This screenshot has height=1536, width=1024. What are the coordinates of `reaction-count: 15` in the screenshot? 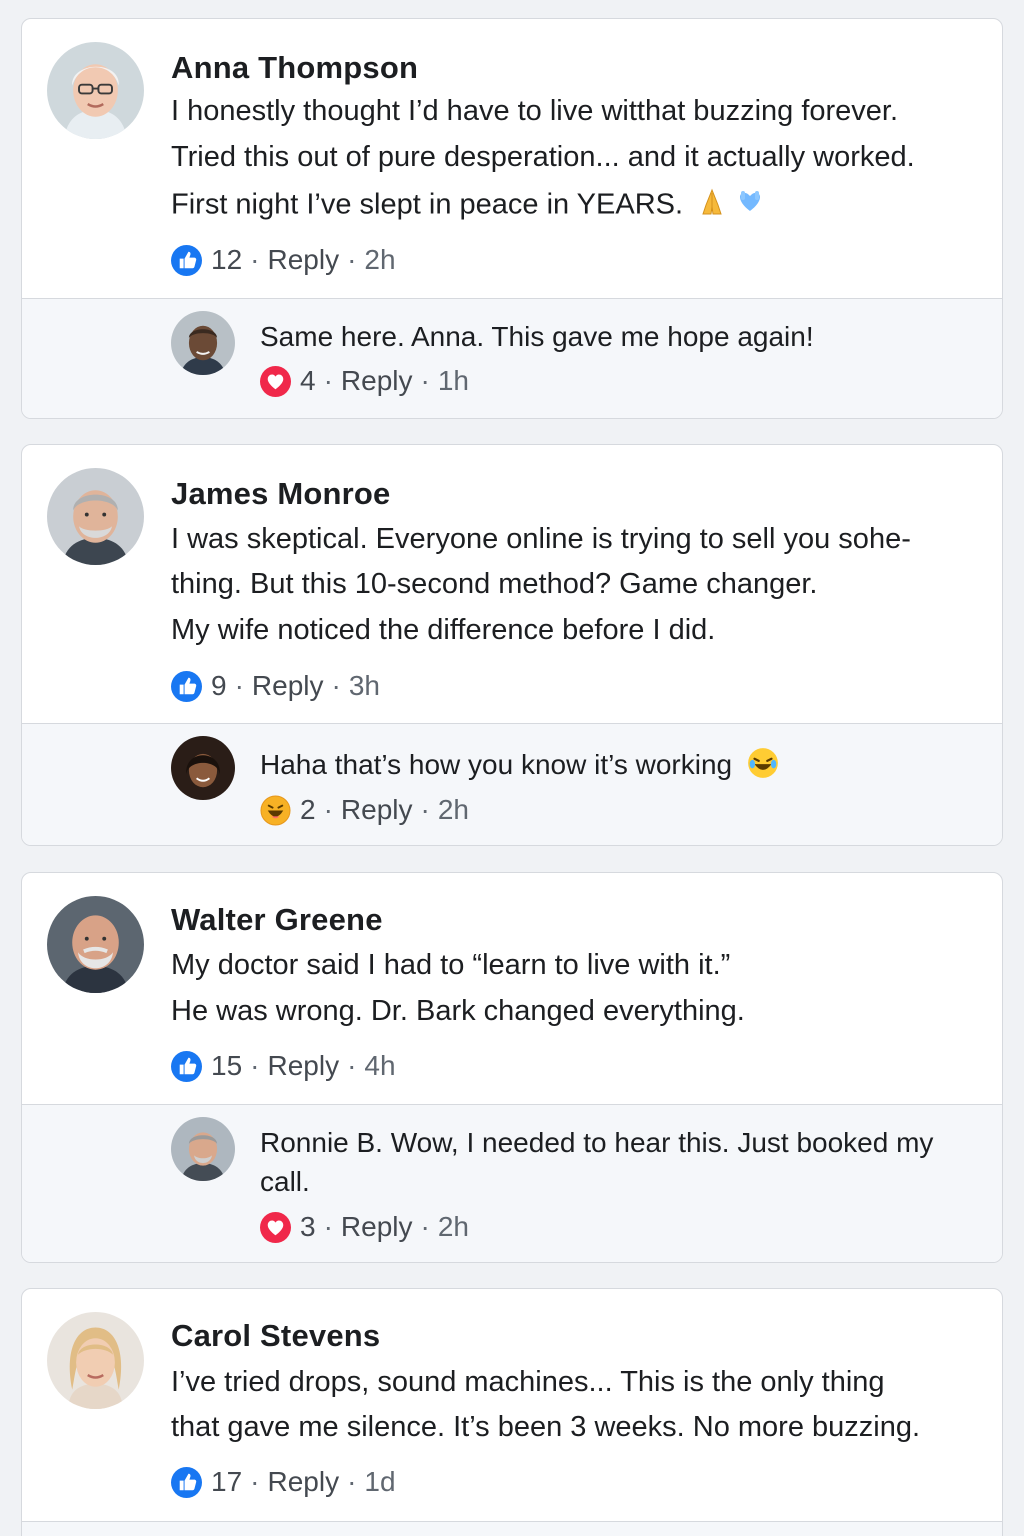 It's located at (226, 1066).